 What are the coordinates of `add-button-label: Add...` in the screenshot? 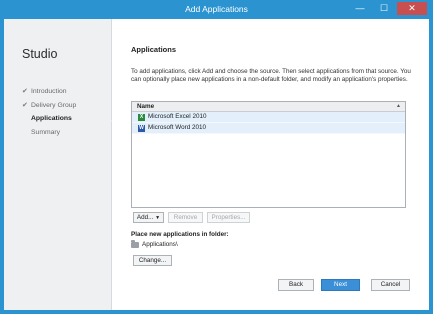 It's located at (145, 217).